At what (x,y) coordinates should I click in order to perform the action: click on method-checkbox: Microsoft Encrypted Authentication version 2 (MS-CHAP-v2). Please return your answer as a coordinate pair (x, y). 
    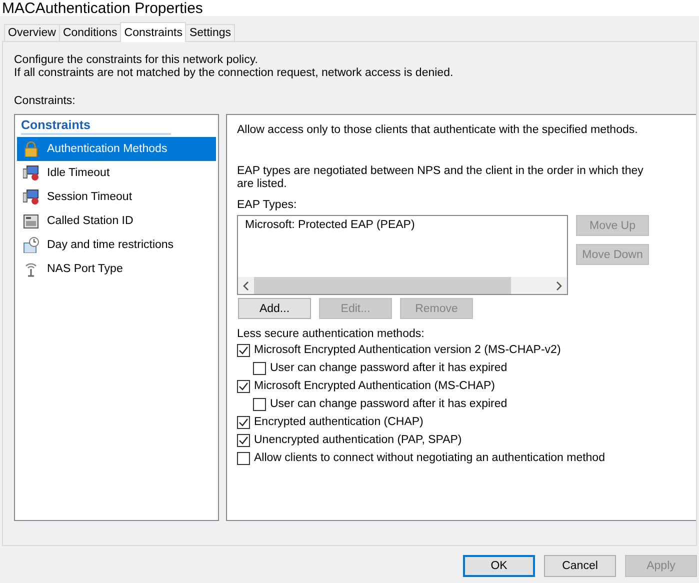
    Looking at the image, I should click on (461, 350).